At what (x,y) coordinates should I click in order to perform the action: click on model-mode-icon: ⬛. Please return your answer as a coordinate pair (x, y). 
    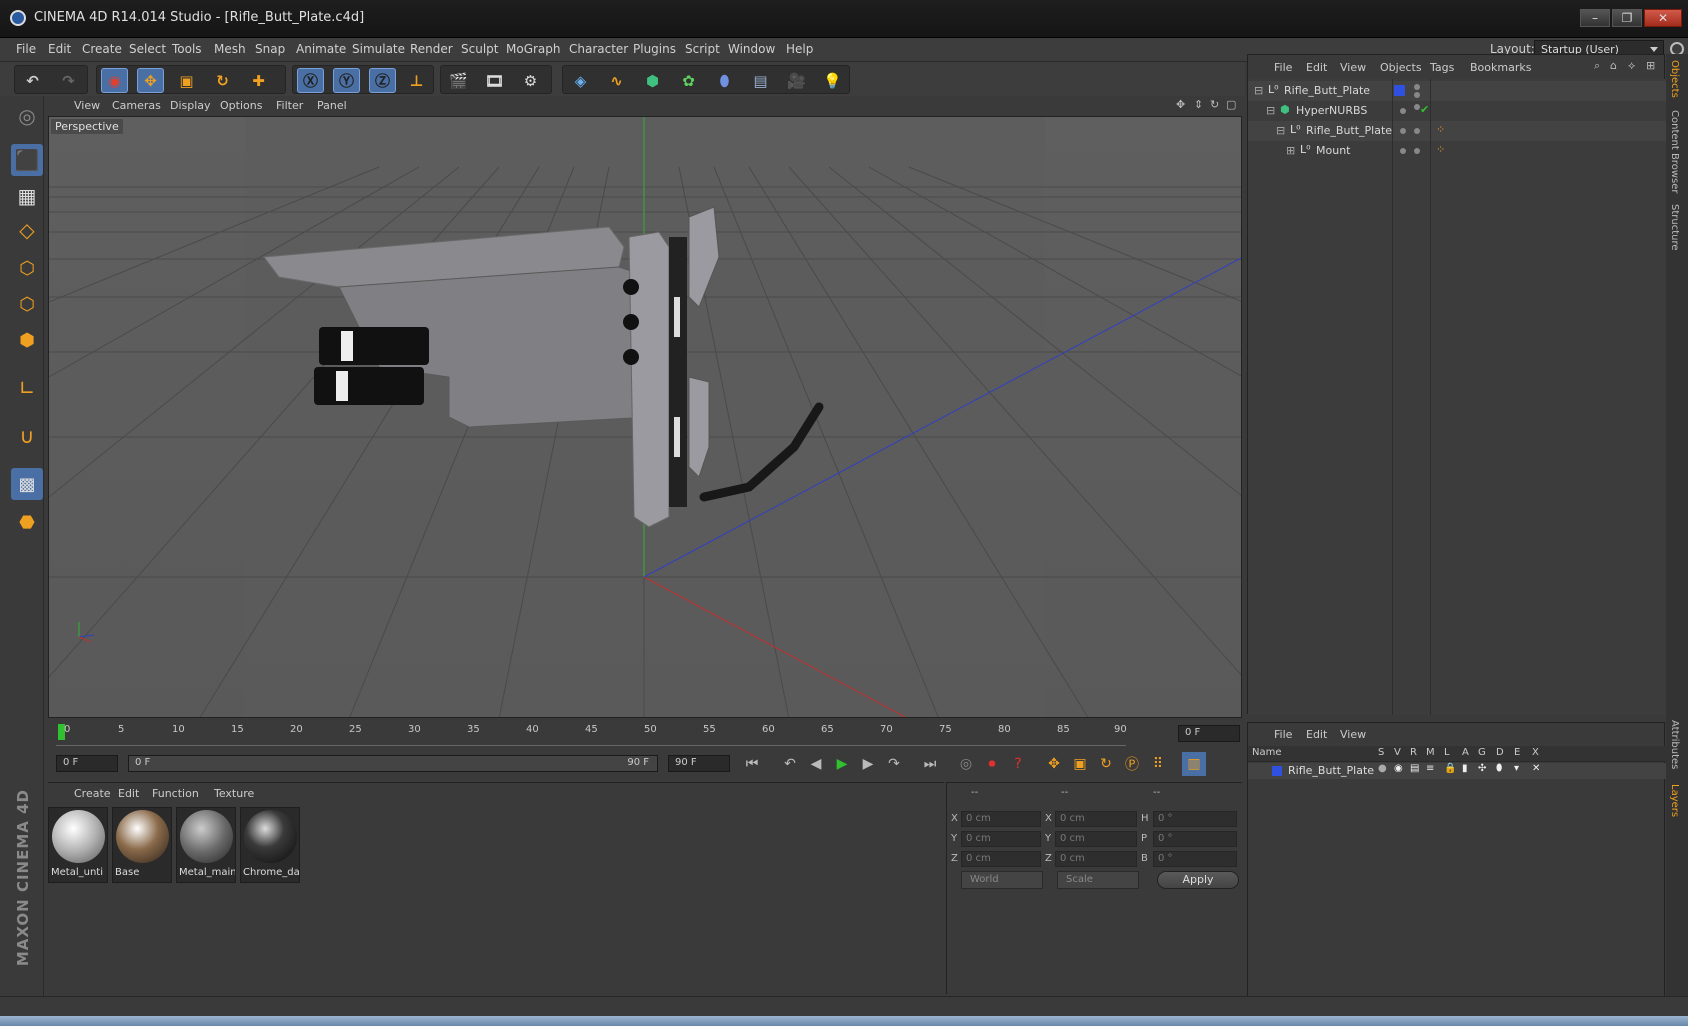
    Looking at the image, I should click on (27, 160).